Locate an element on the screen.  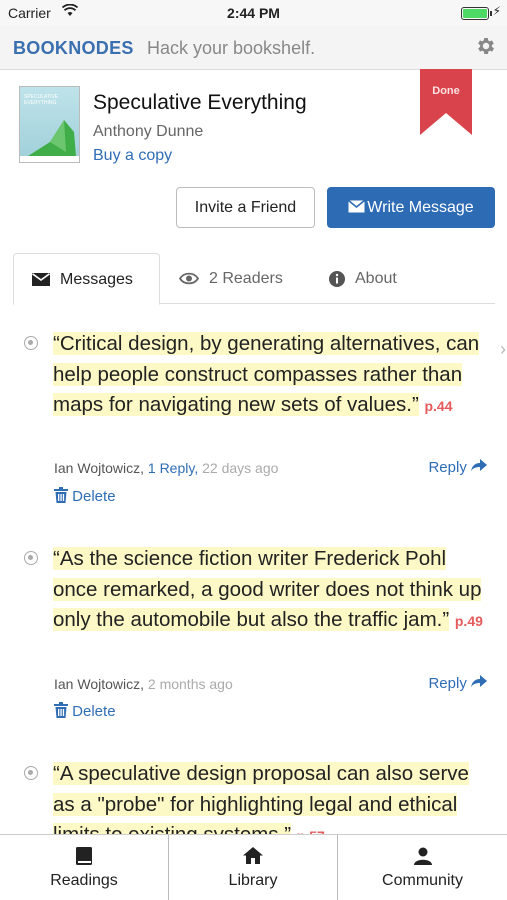
status-bar: Carrier 2:44 PM ⚡ is located at coordinates (253, 13).